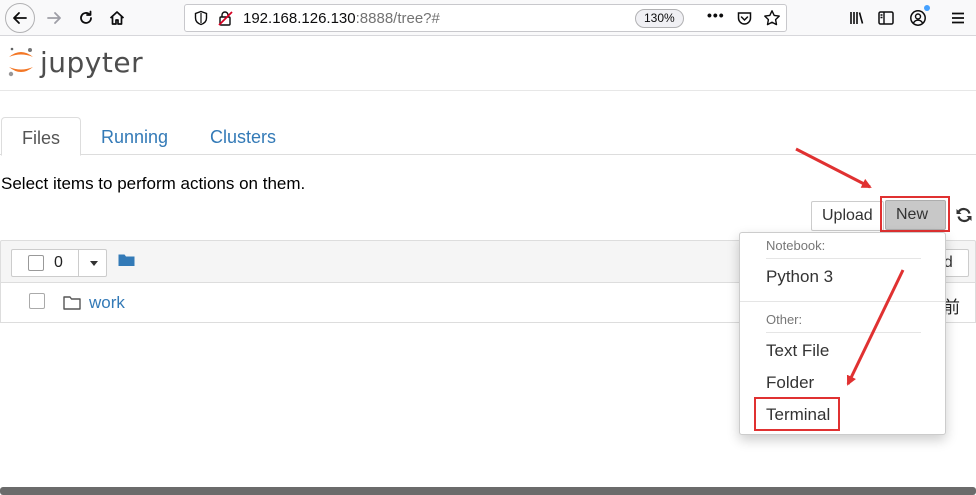 Image resolution: width=976 pixels, height=495 pixels. I want to click on pocket-icon, so click(744, 21).